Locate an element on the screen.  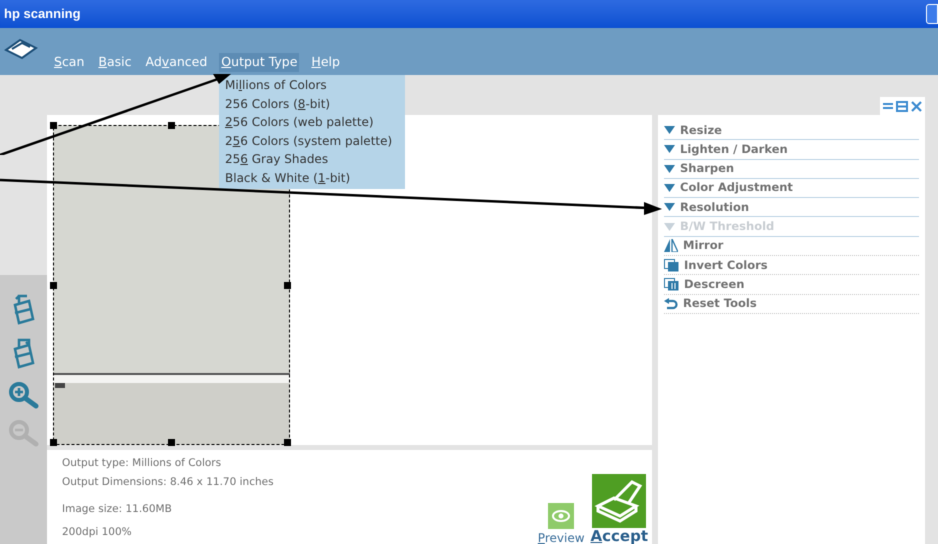
preview-button: Preview is located at coordinates (561, 523).